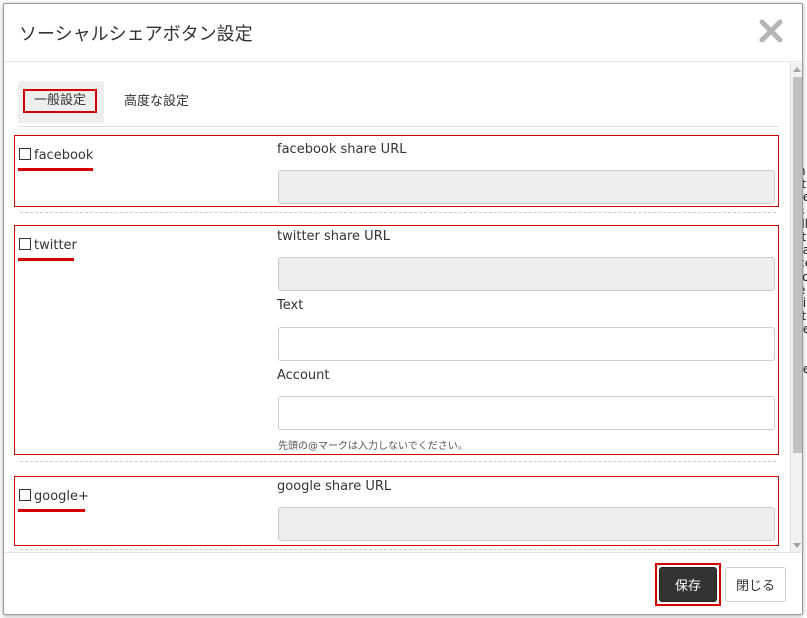 This screenshot has width=807, height=618. Describe the element at coordinates (403, 583) in the screenshot. I see `dialog-footer: 保存 閉じる` at that location.